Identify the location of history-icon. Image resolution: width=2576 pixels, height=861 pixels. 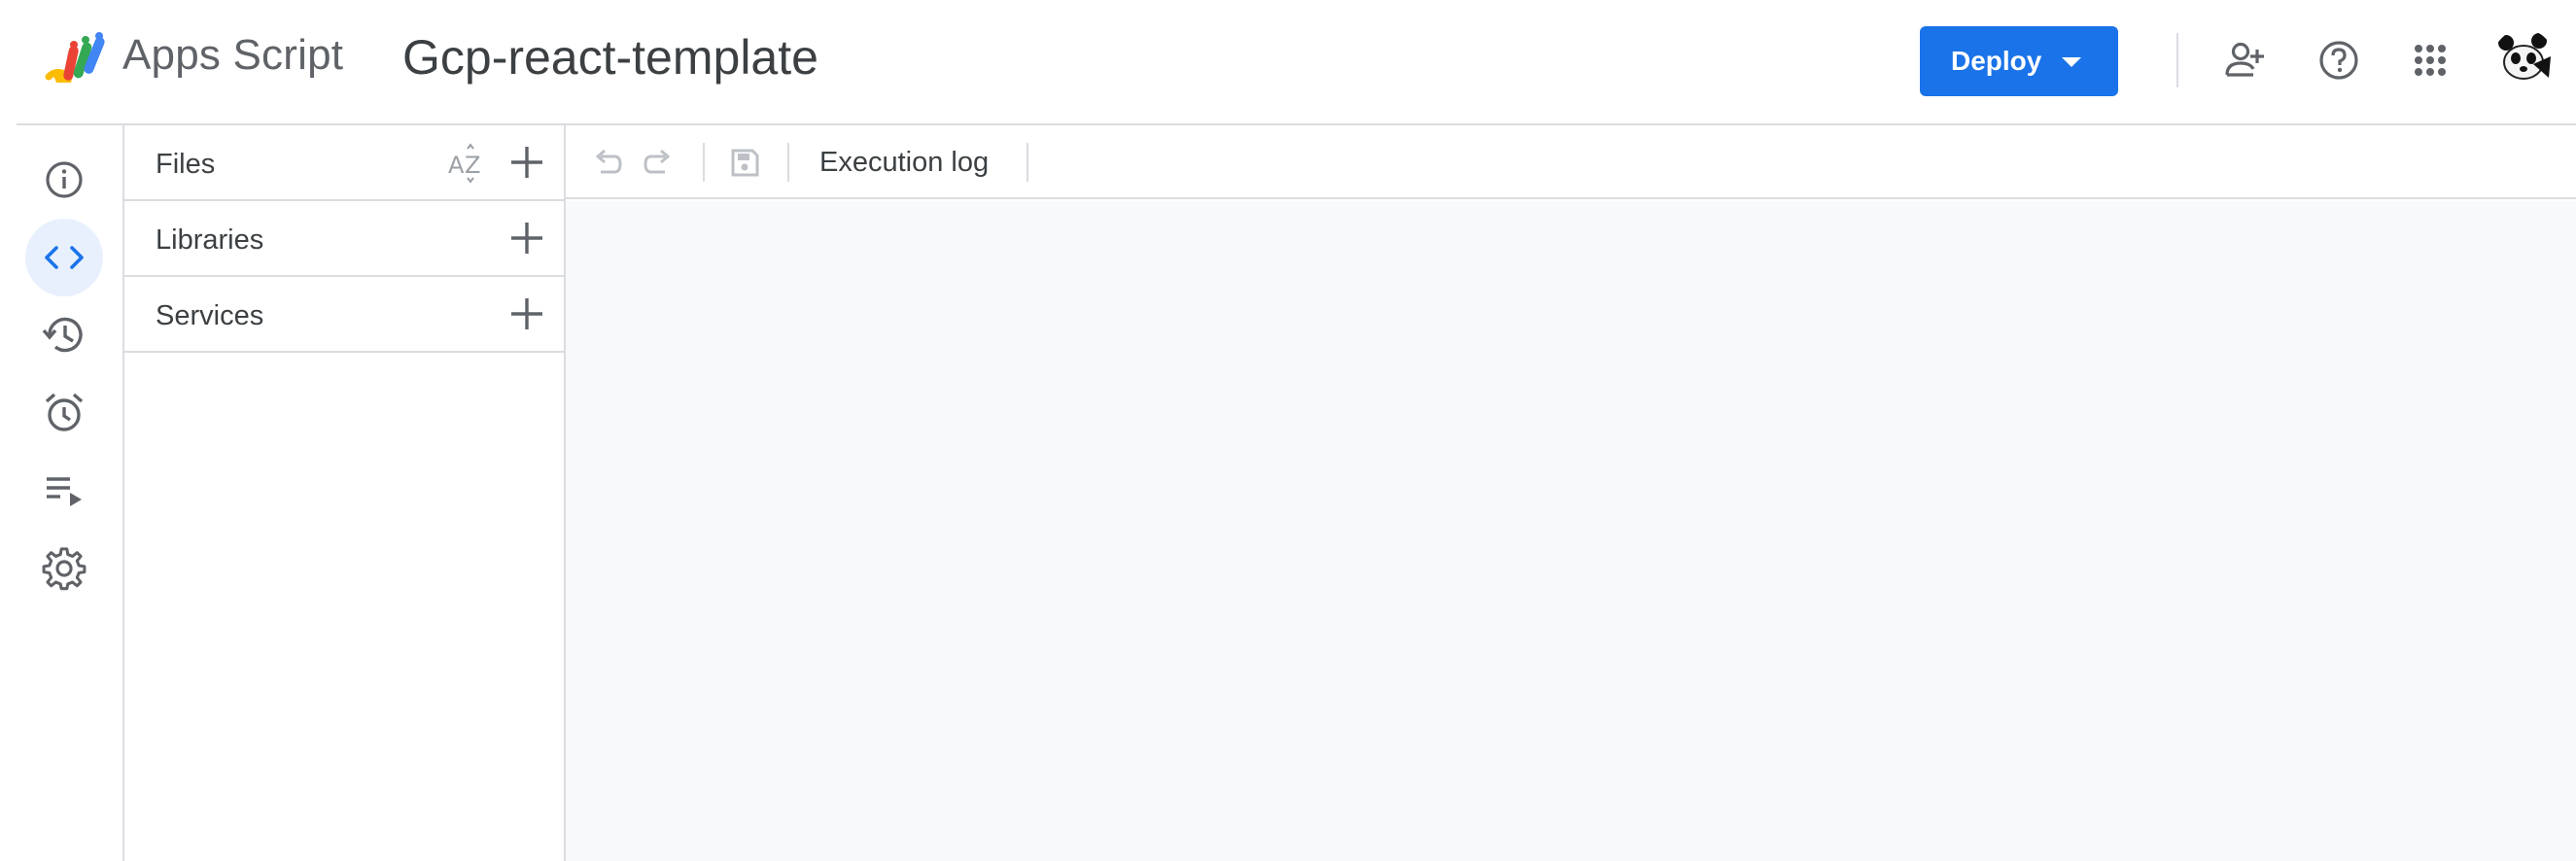
(62, 335).